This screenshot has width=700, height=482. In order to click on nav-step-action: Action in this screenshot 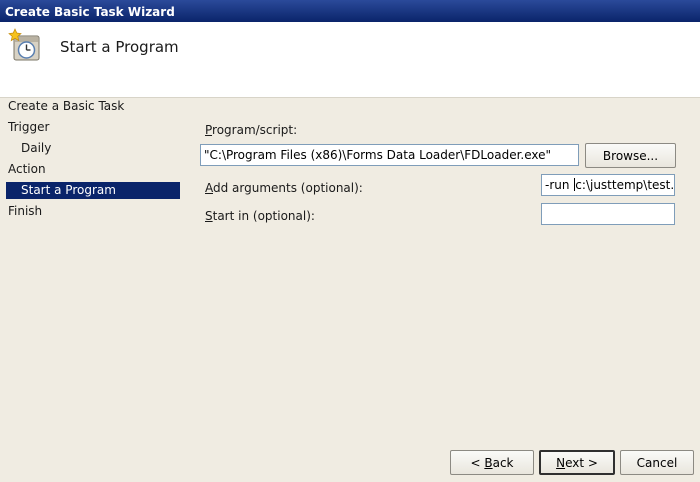, I will do `click(27, 169)`.